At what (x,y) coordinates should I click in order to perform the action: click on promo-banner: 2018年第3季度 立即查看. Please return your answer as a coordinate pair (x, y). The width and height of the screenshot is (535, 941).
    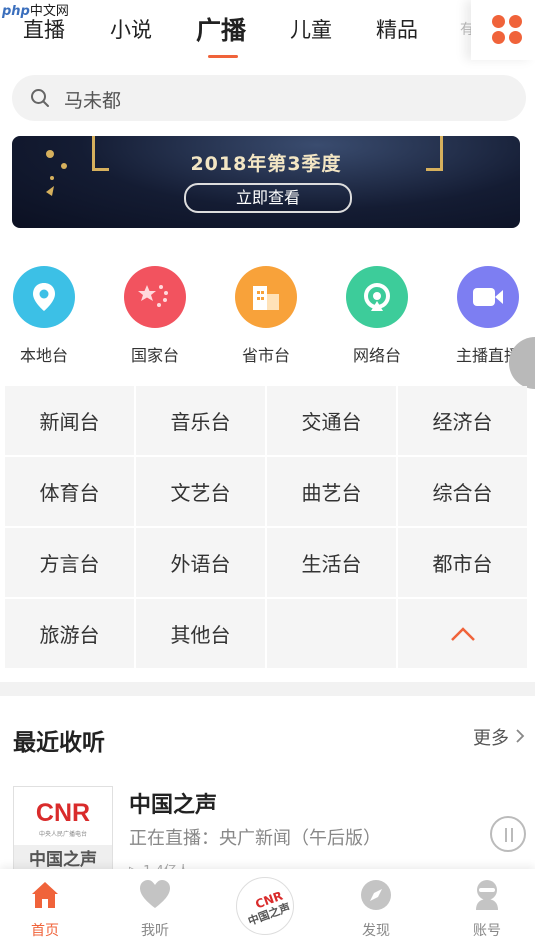
    Looking at the image, I should click on (266, 182).